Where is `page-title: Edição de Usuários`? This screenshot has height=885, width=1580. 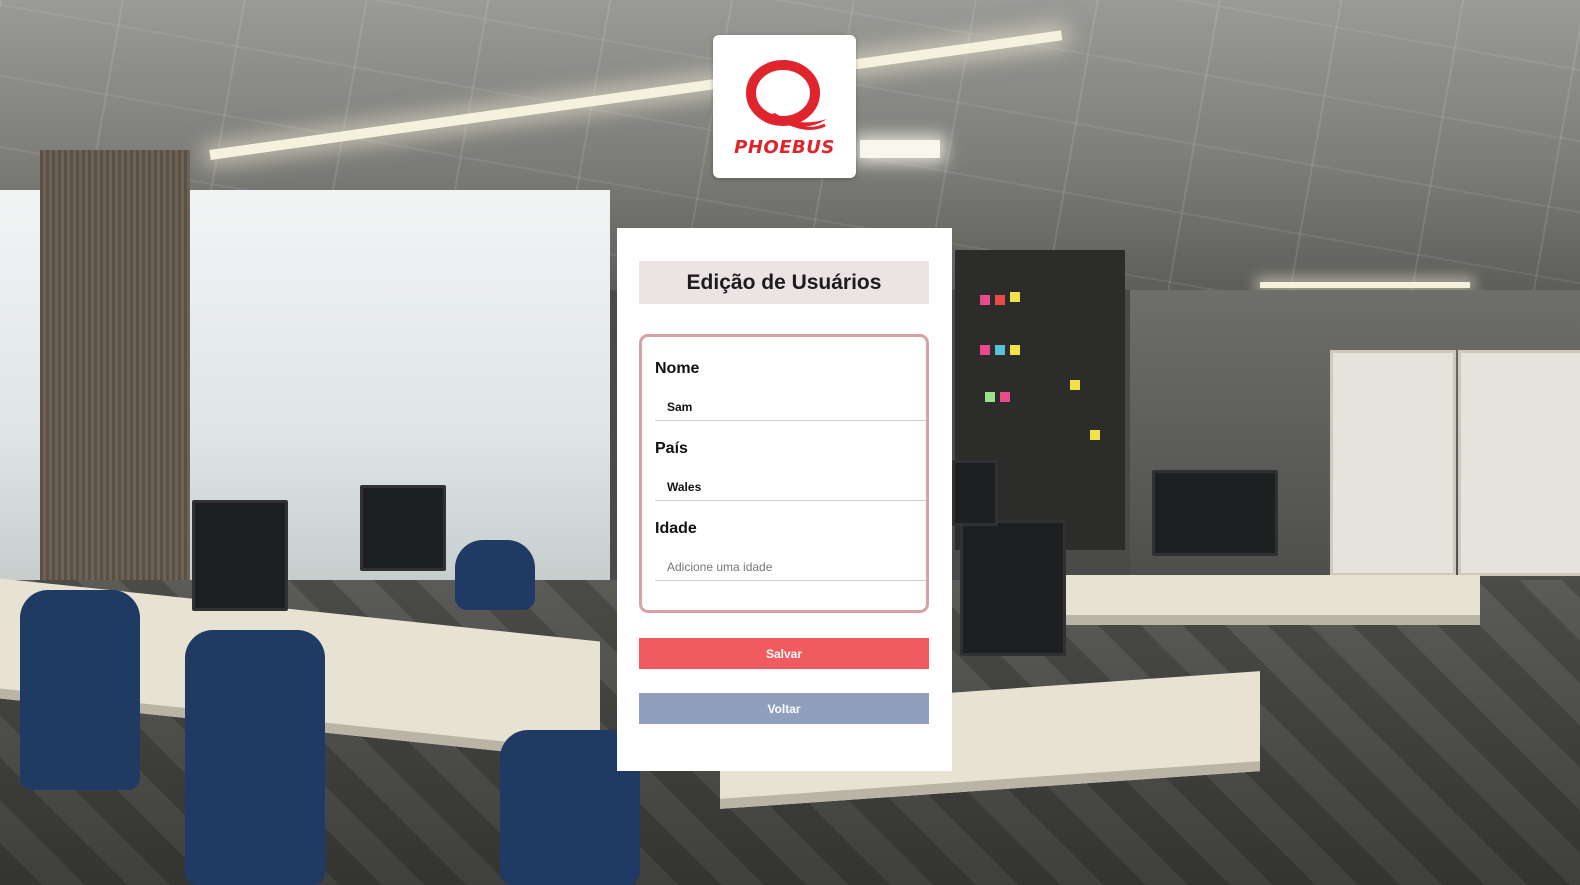
page-title: Edição de Usuários is located at coordinates (784, 282).